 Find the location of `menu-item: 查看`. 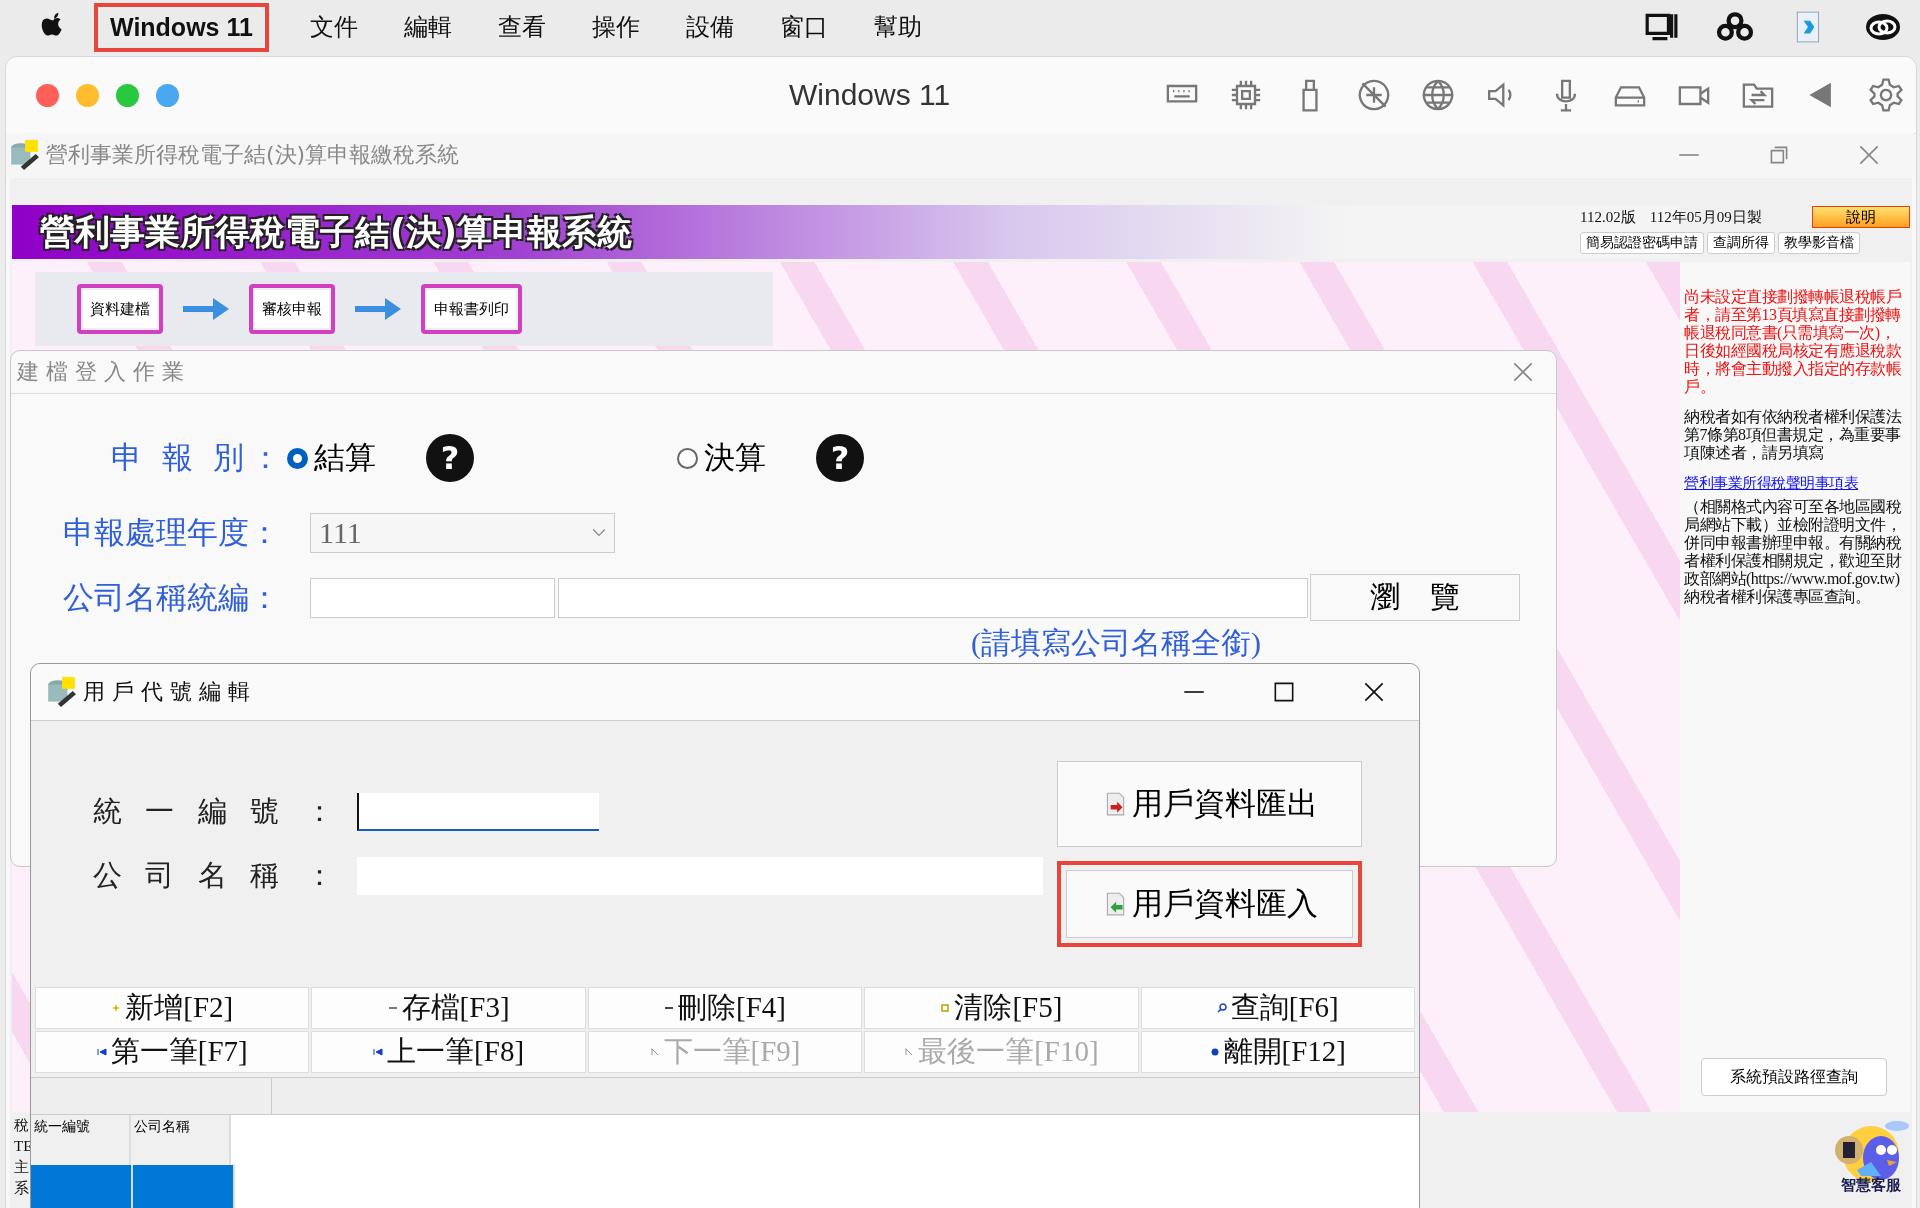

menu-item: 查看 is located at coordinates (521, 27).